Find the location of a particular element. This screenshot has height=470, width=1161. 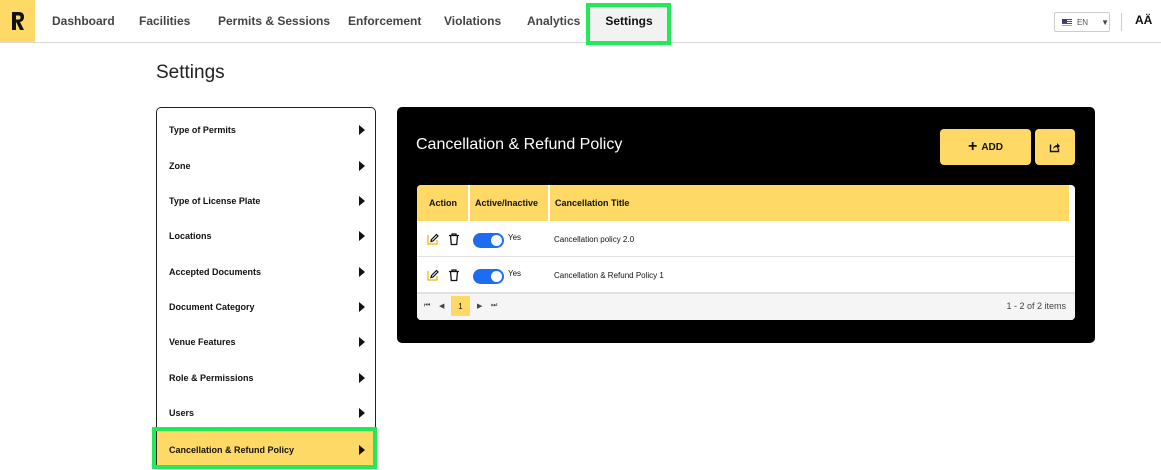

sidebar-item-type-of-license-plate: Type of License Plate is located at coordinates (266, 200).